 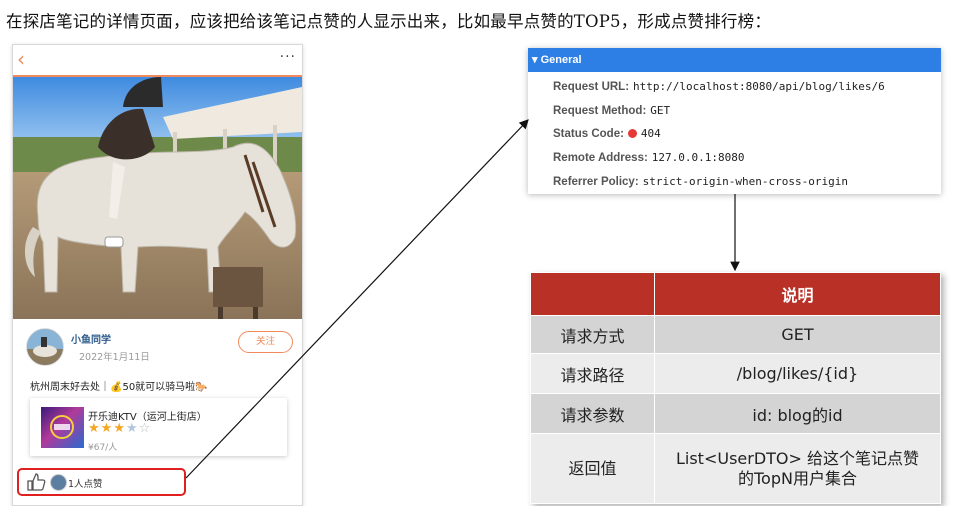 What do you see at coordinates (759, 86) in the screenshot?
I see `request-url-value: http://localhost:8080/api/blog/likes/6` at bounding box center [759, 86].